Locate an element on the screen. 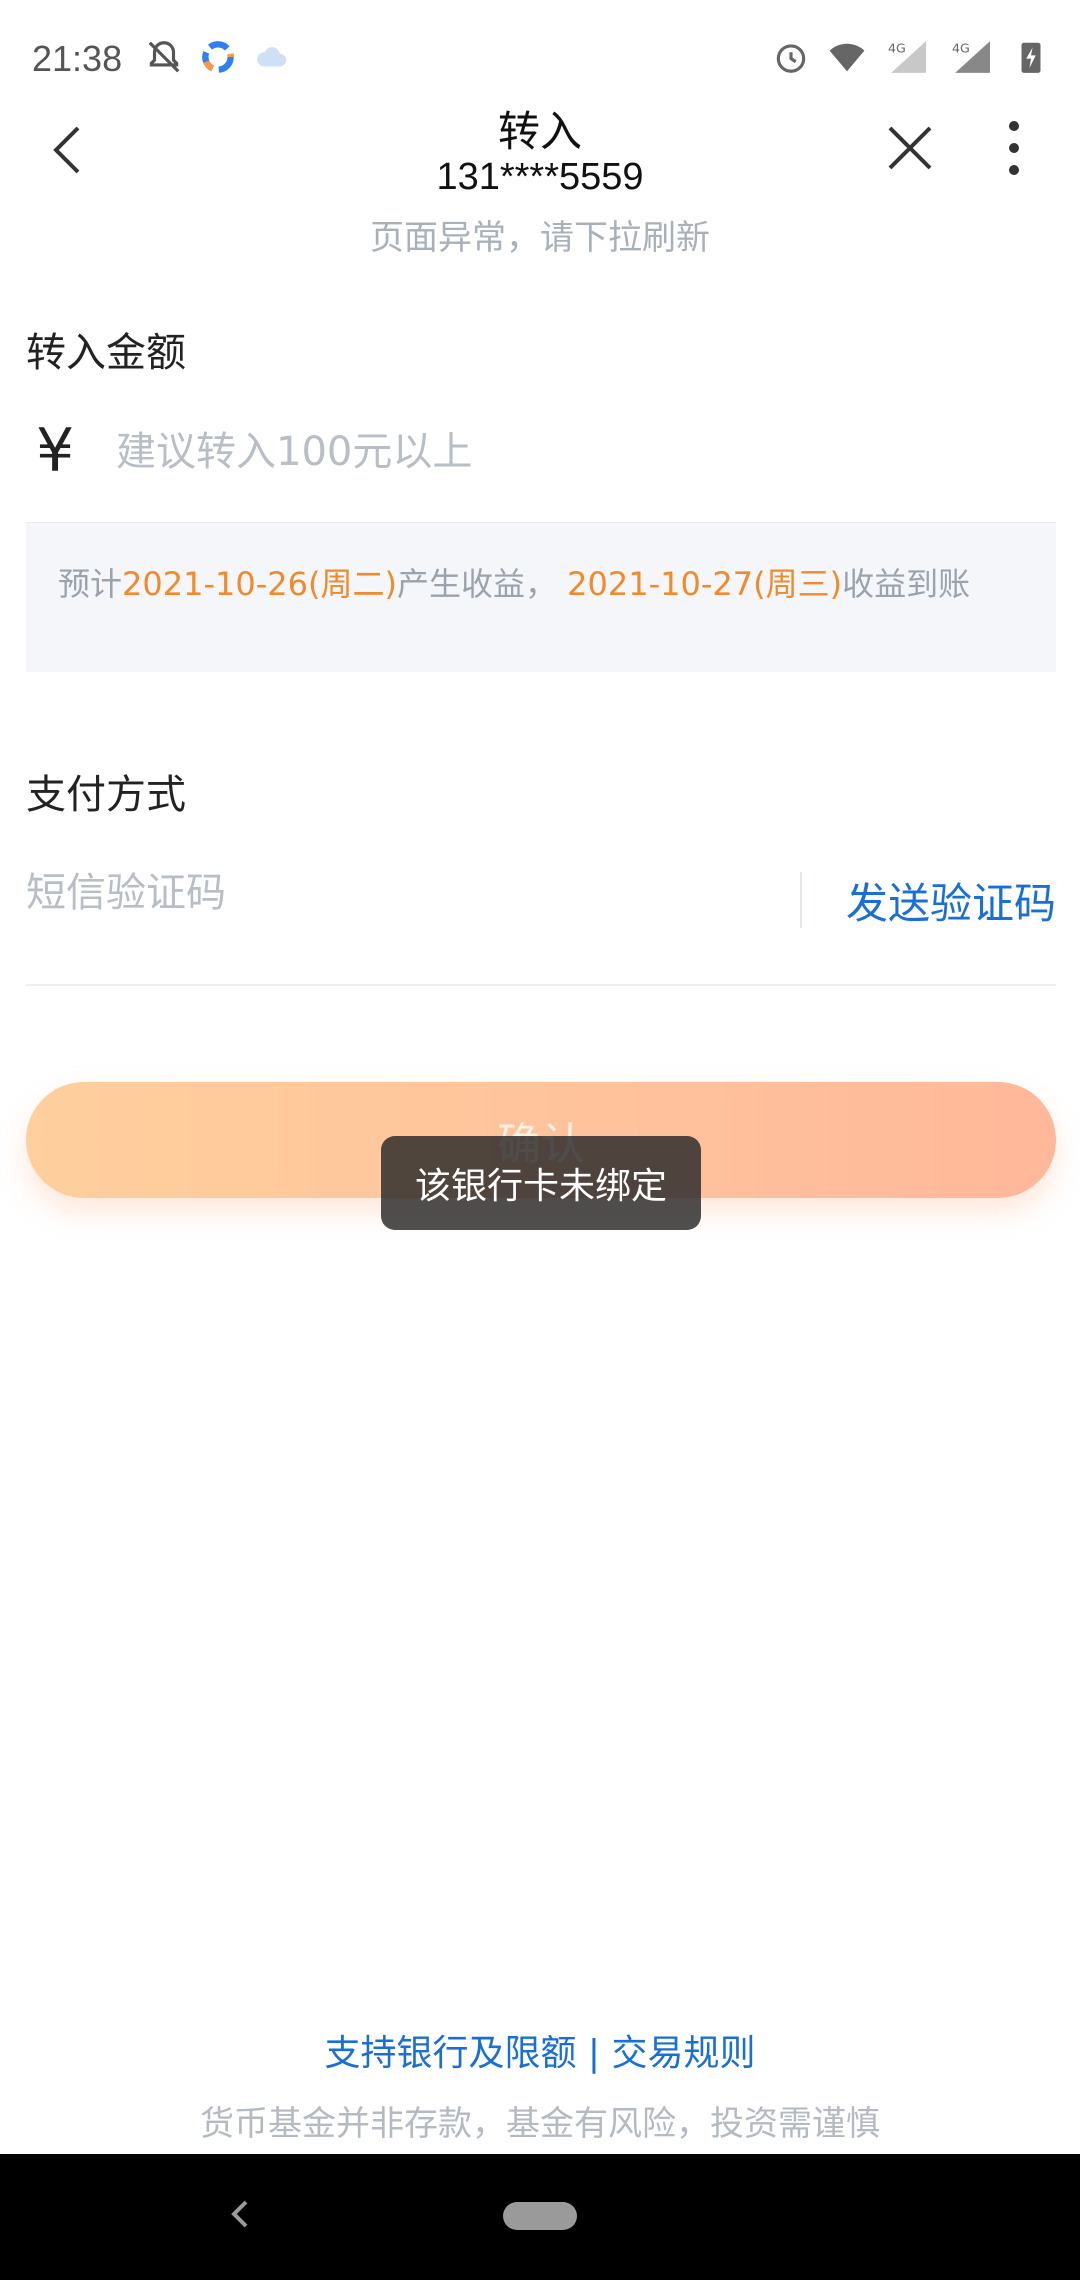 The height and width of the screenshot is (2280, 1080). amount-input is located at coordinates (566, 452).